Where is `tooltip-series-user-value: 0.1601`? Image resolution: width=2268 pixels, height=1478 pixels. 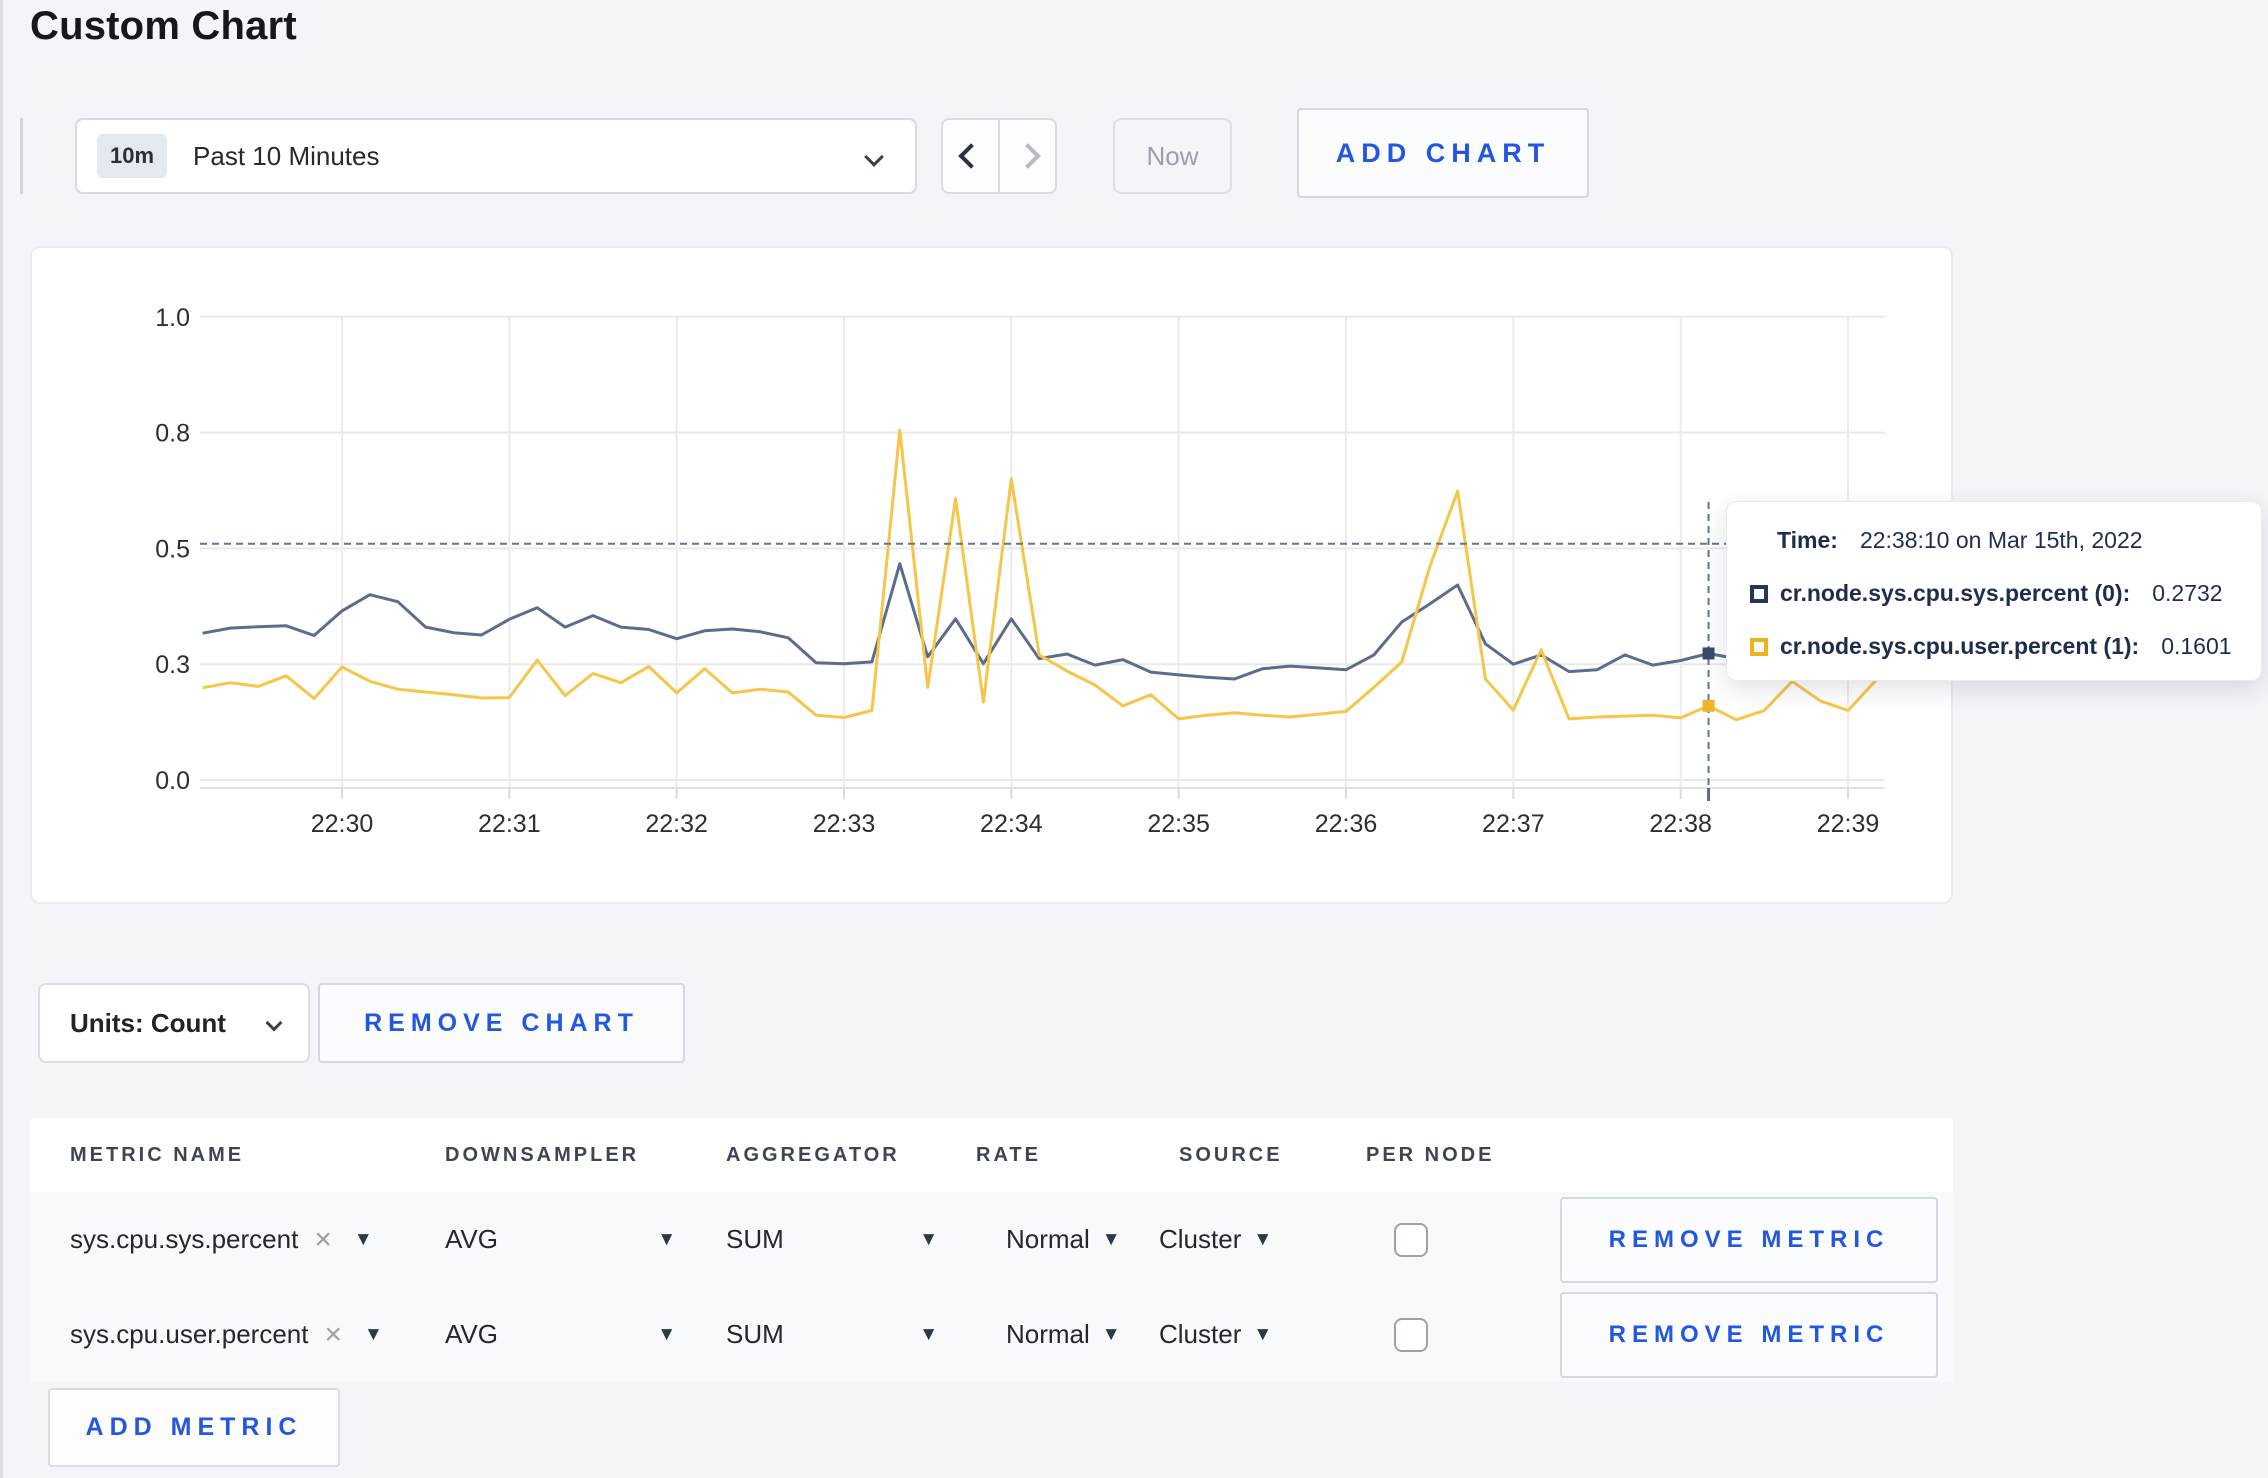 tooltip-series-user-value: 0.1601 is located at coordinates (2196, 646).